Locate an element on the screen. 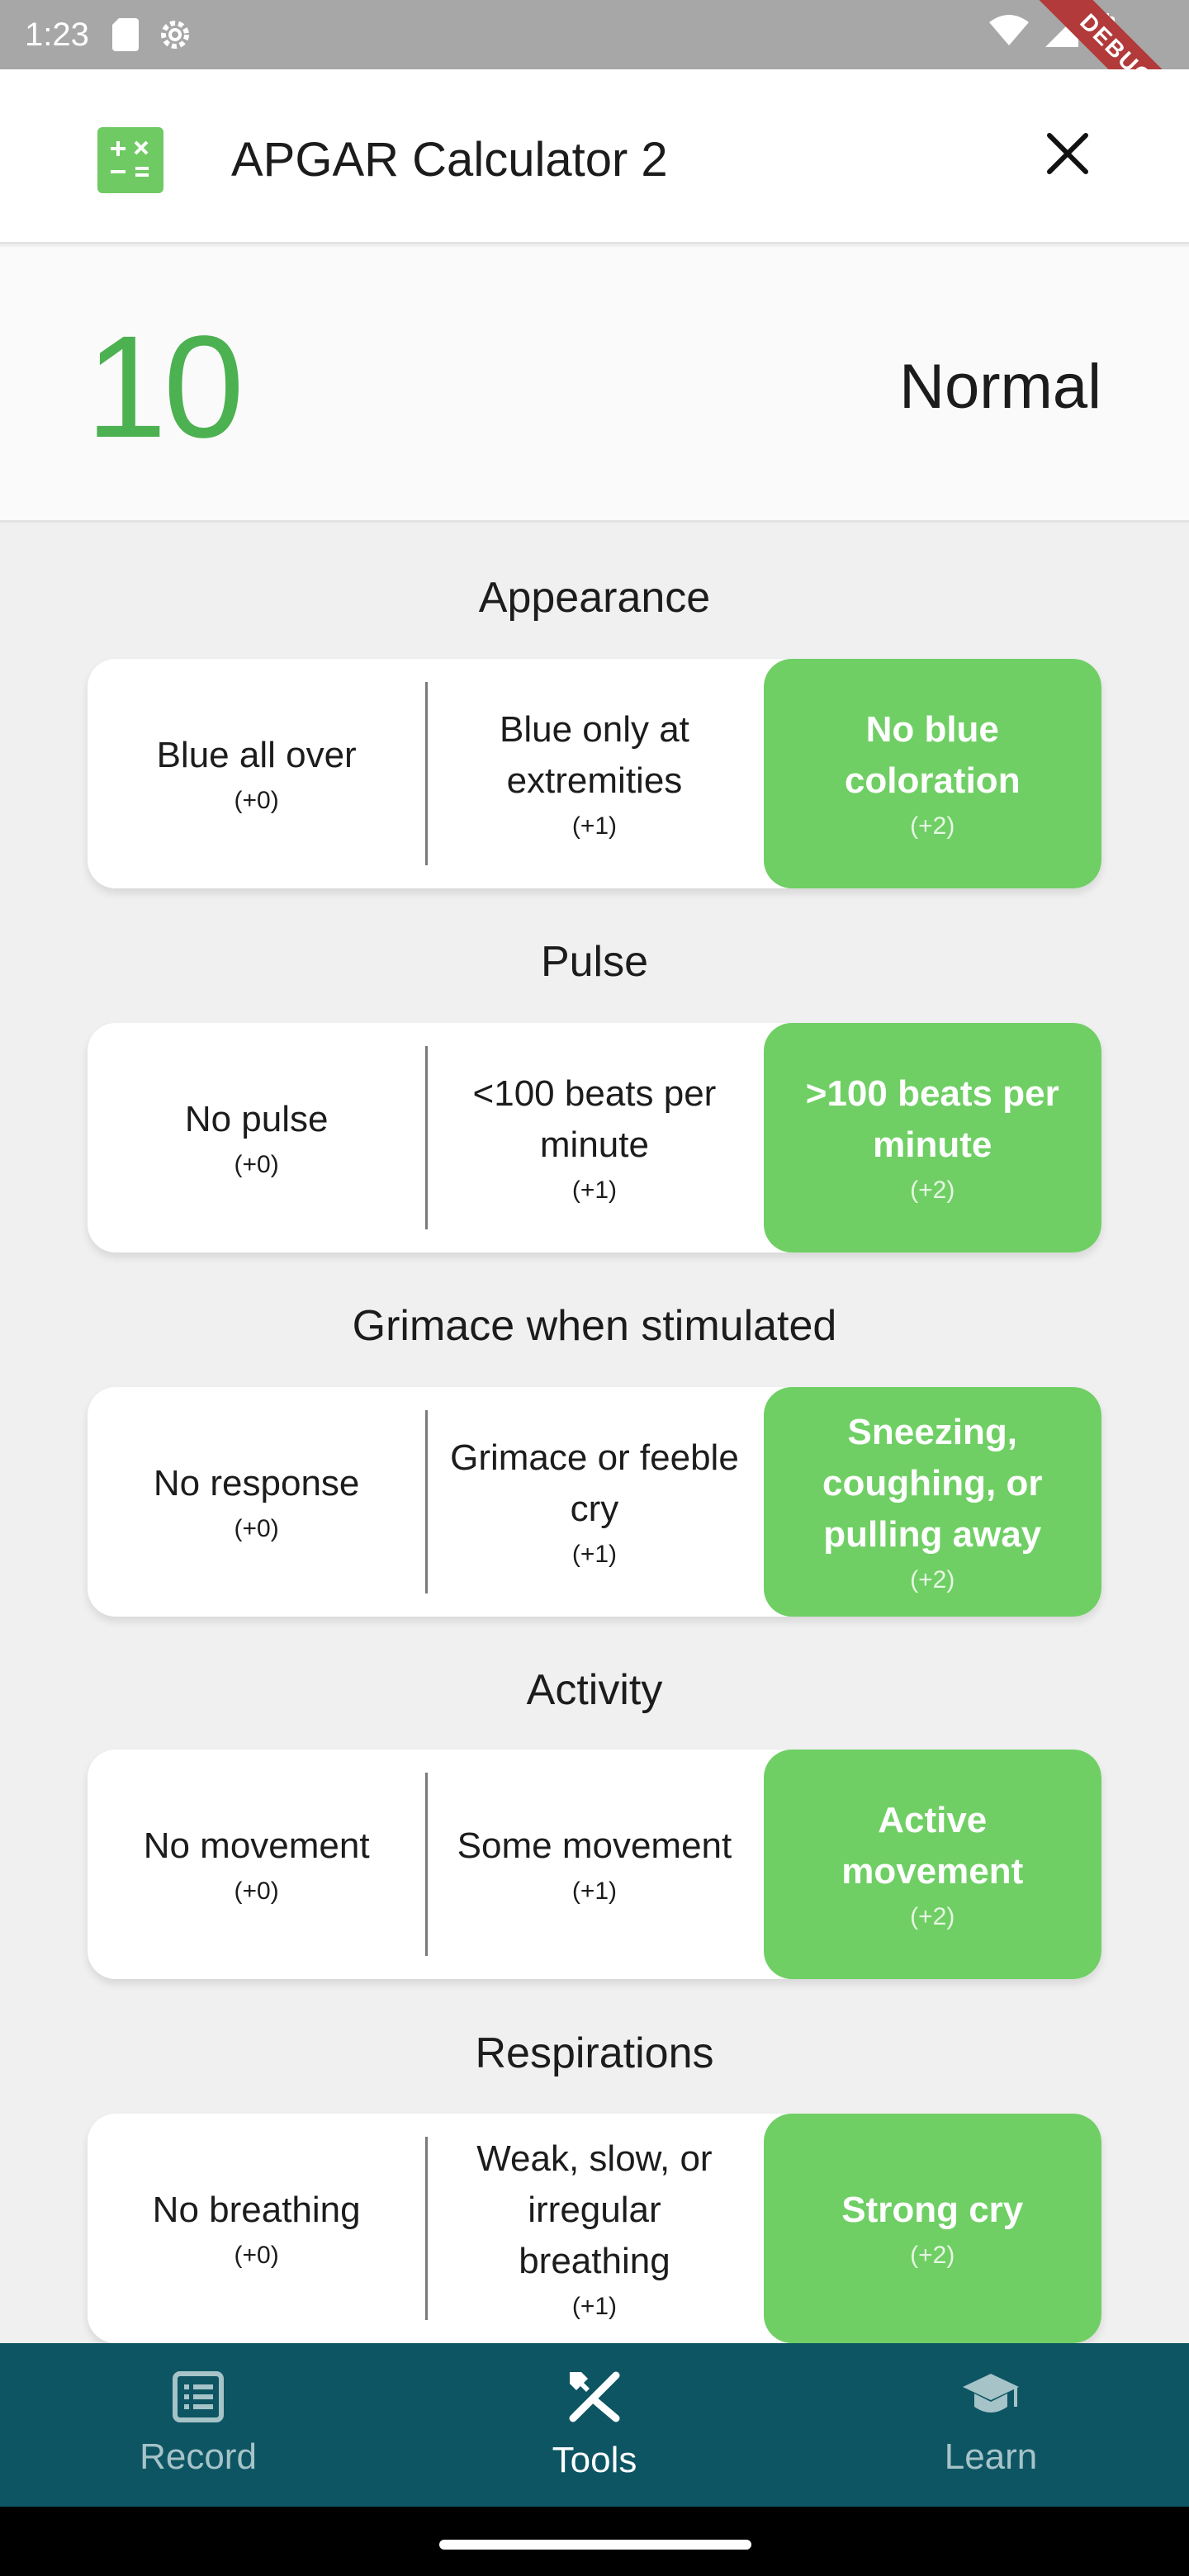 The height and width of the screenshot is (2576, 1189). close-button is located at coordinates (1067, 155).